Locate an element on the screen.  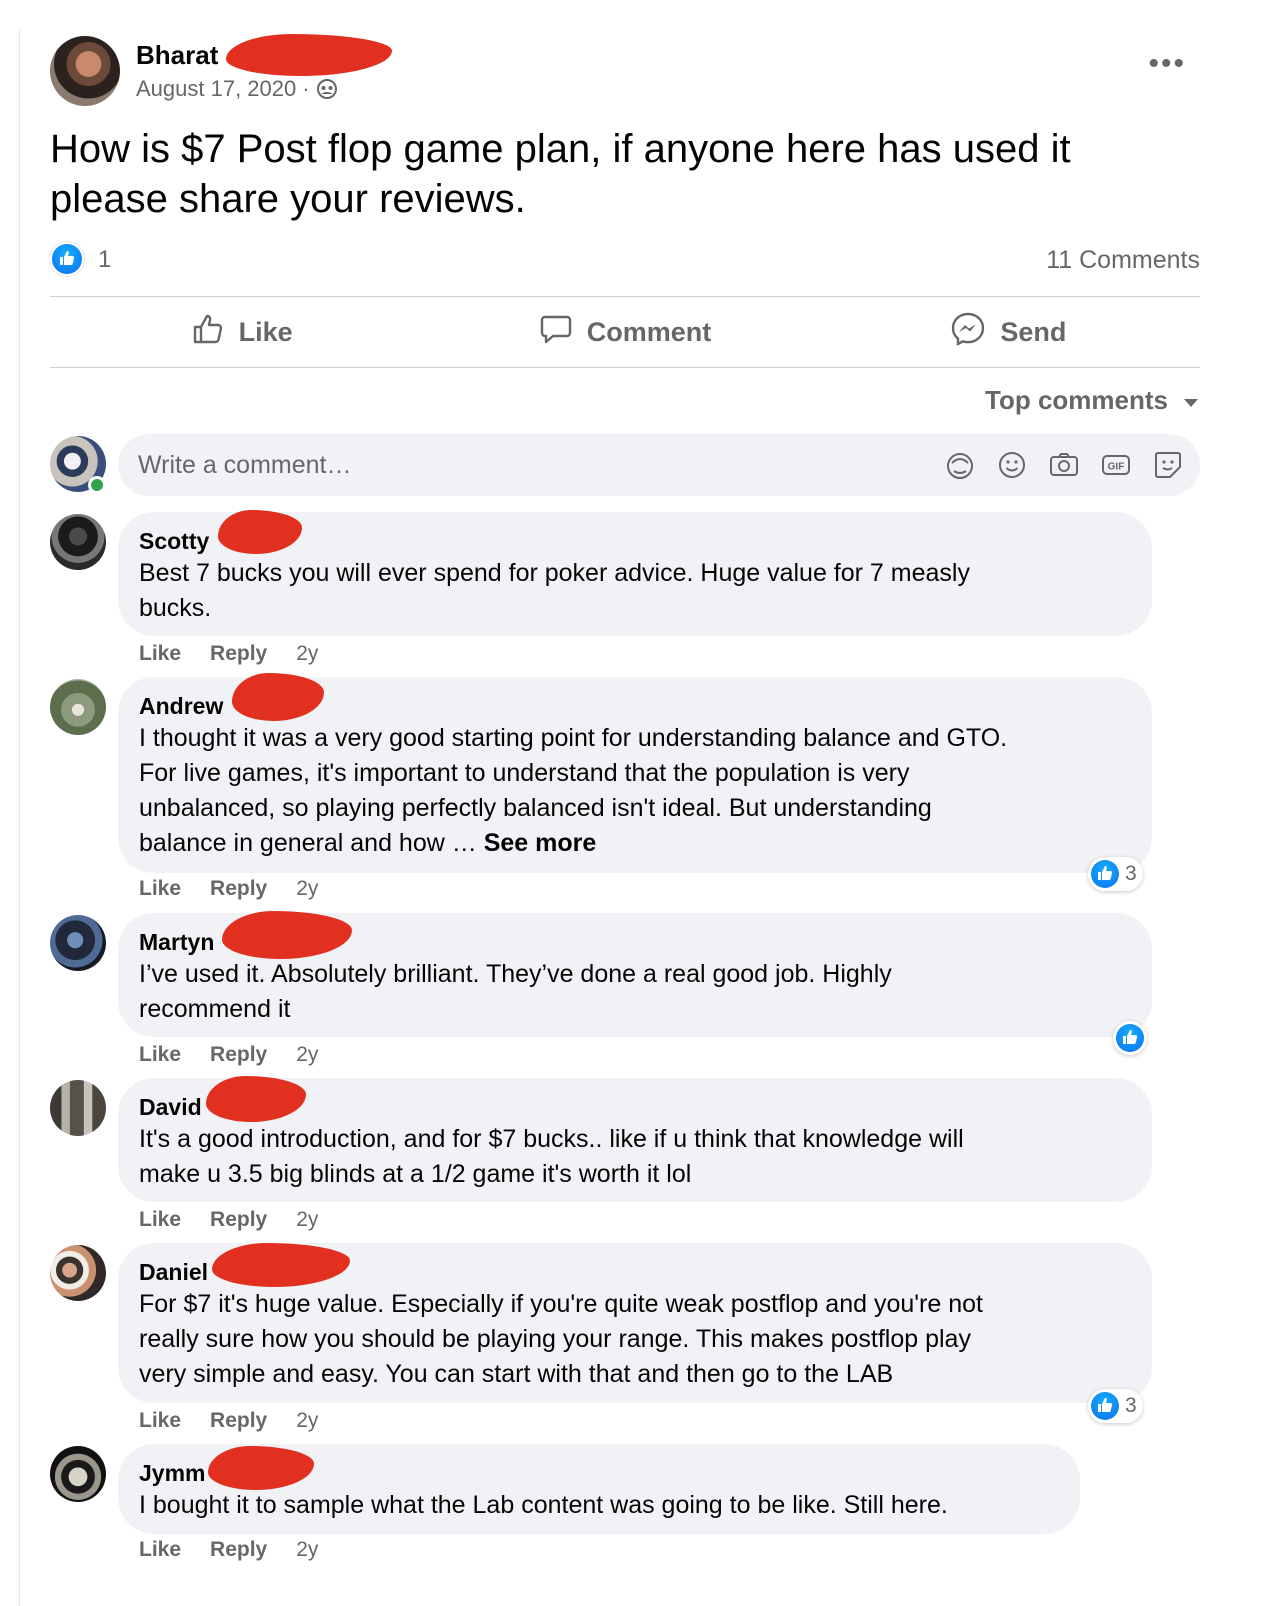
composer-tools: GIF is located at coordinates (1064, 465).